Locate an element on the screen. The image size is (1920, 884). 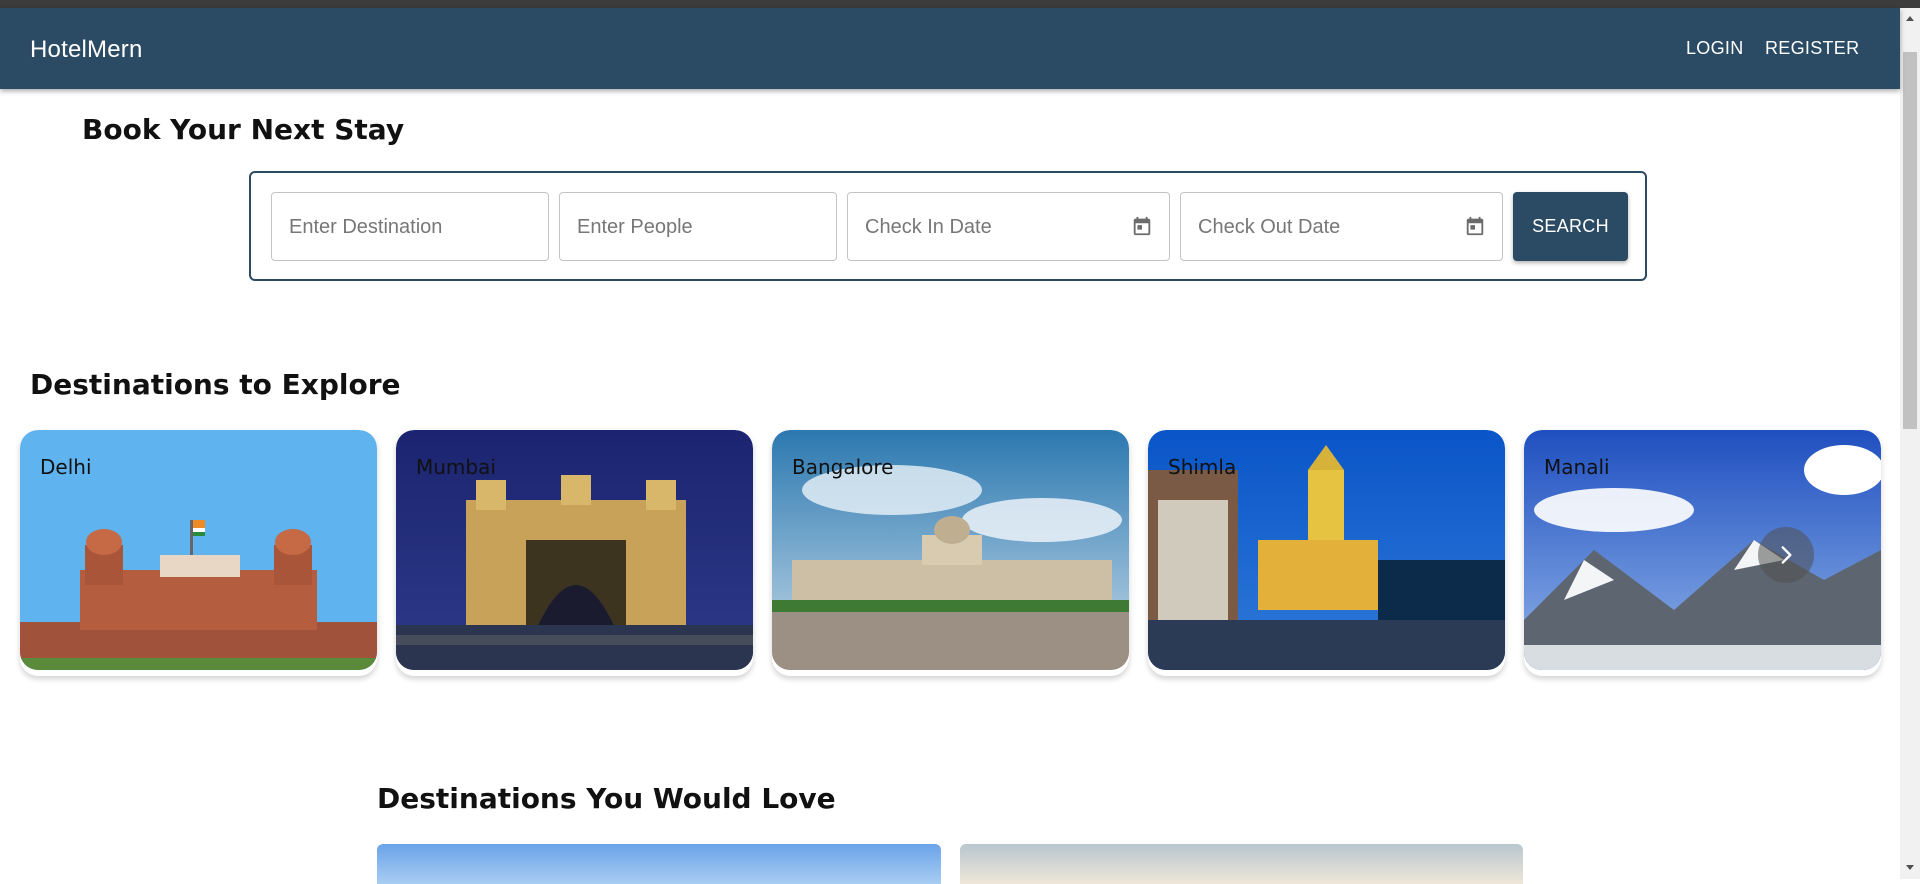
destination-input: Enter Destination is located at coordinates (410, 226).